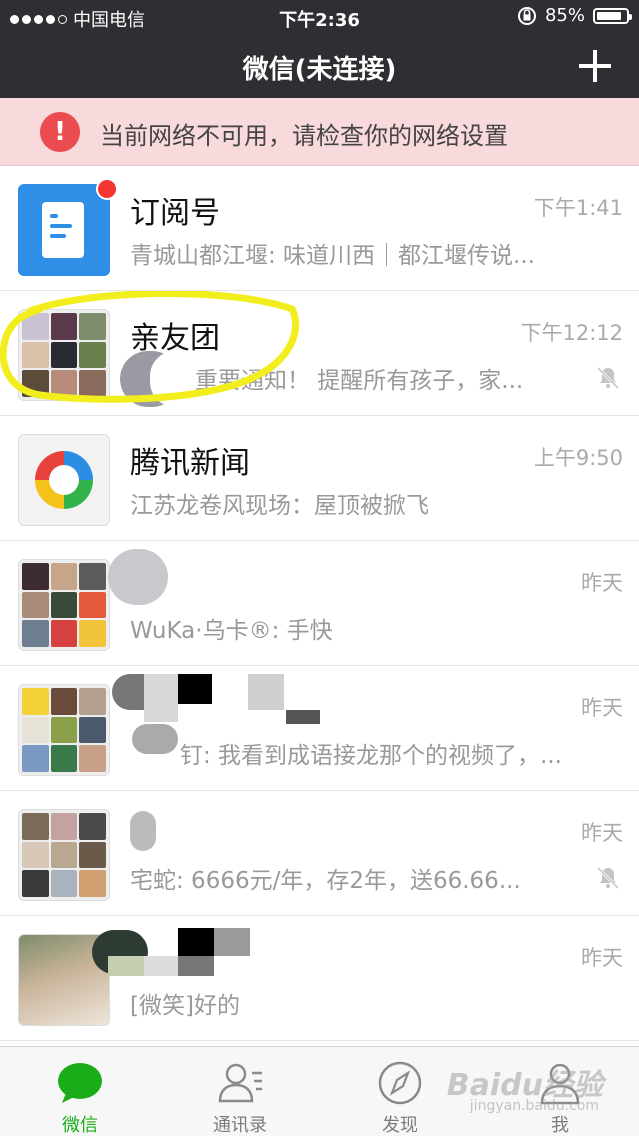  I want to click on battery-area: 85%, so click(574, 15).